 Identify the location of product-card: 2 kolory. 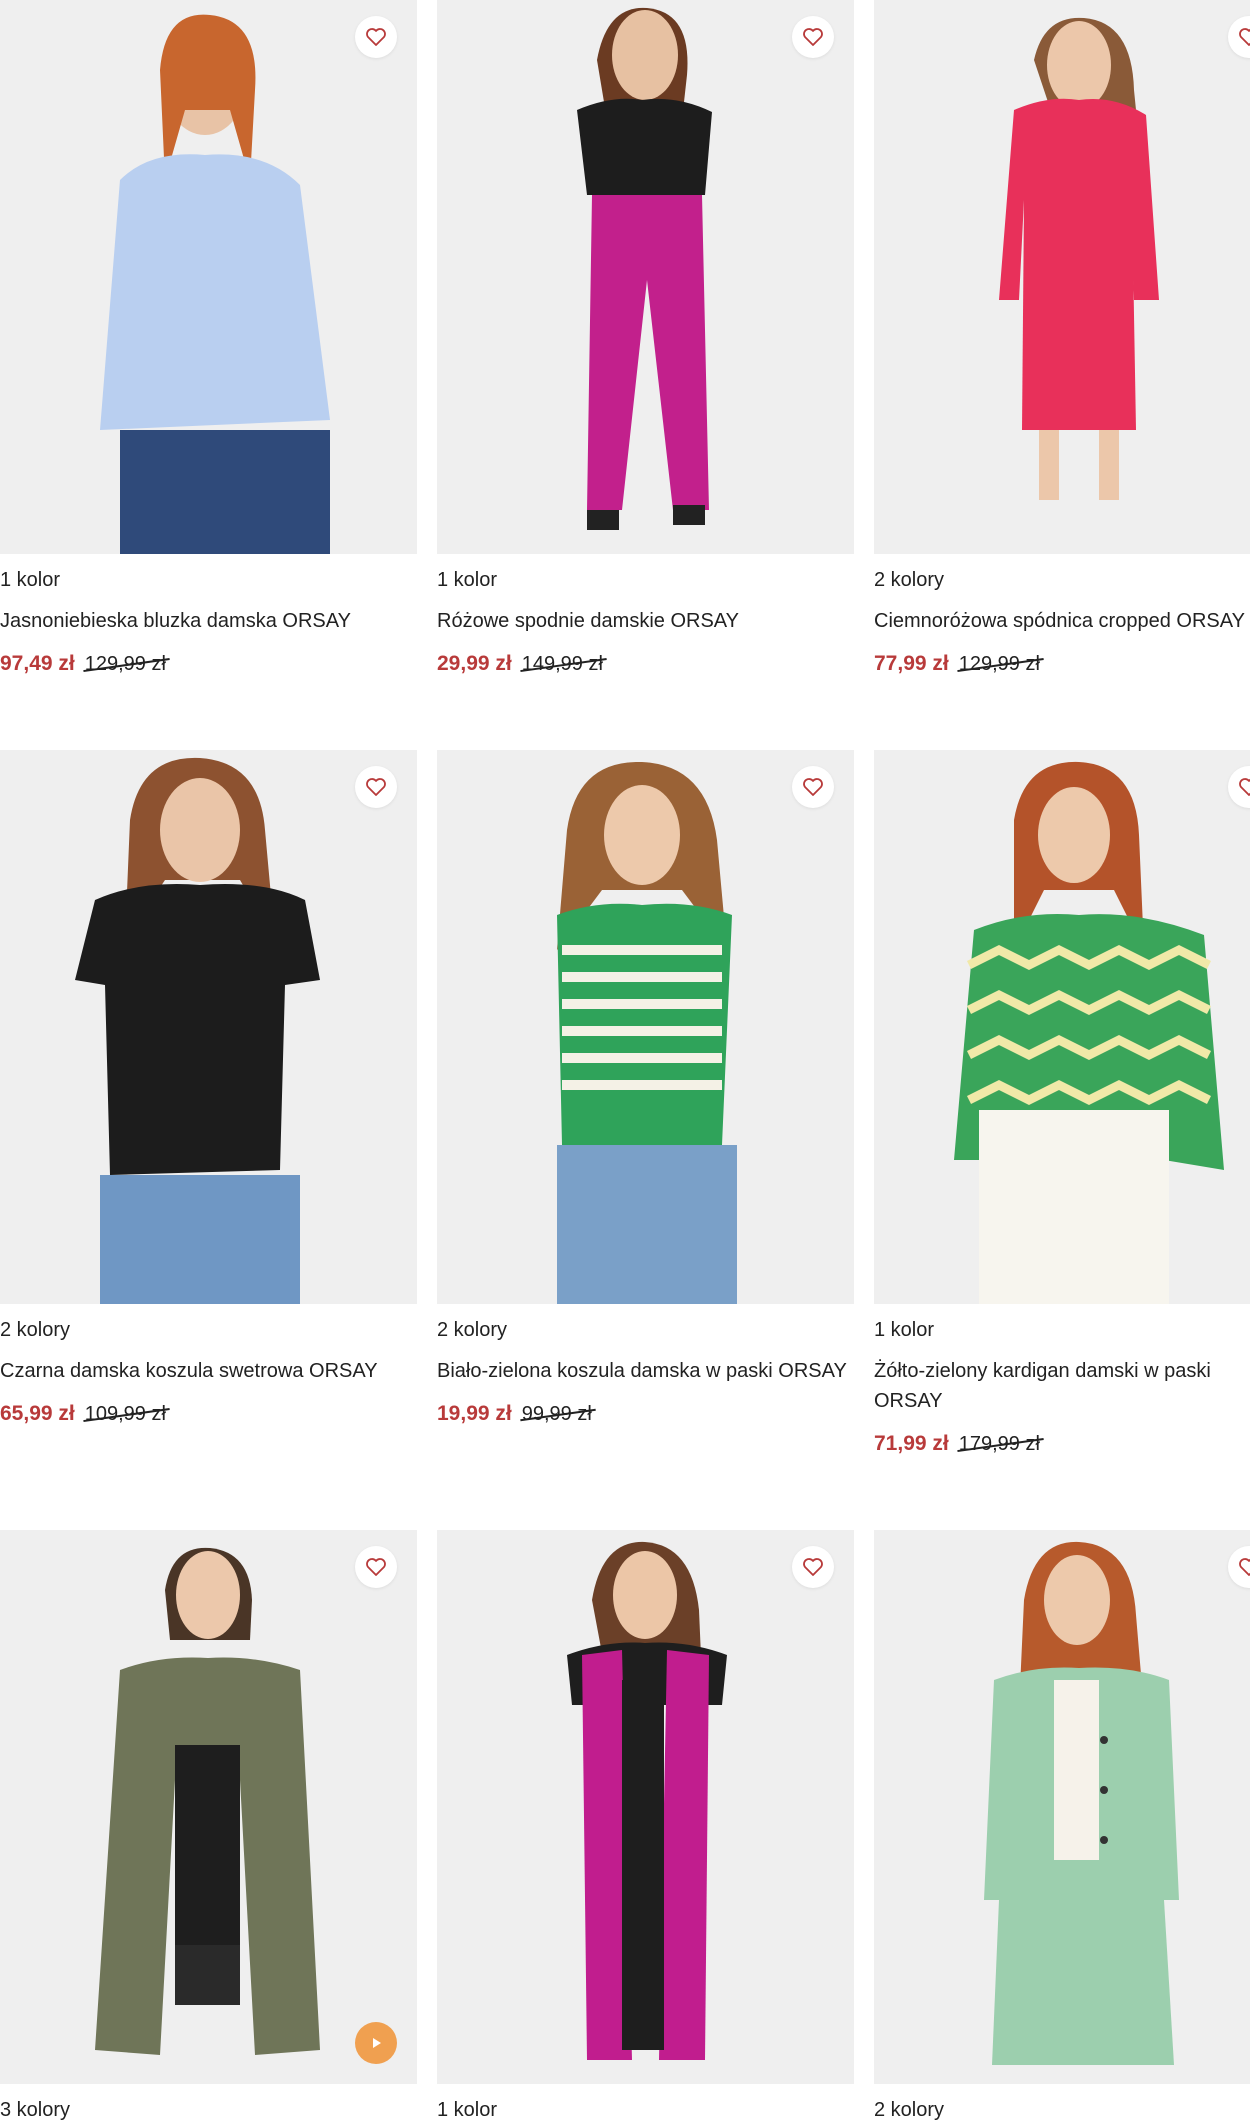
(1062, 1827).